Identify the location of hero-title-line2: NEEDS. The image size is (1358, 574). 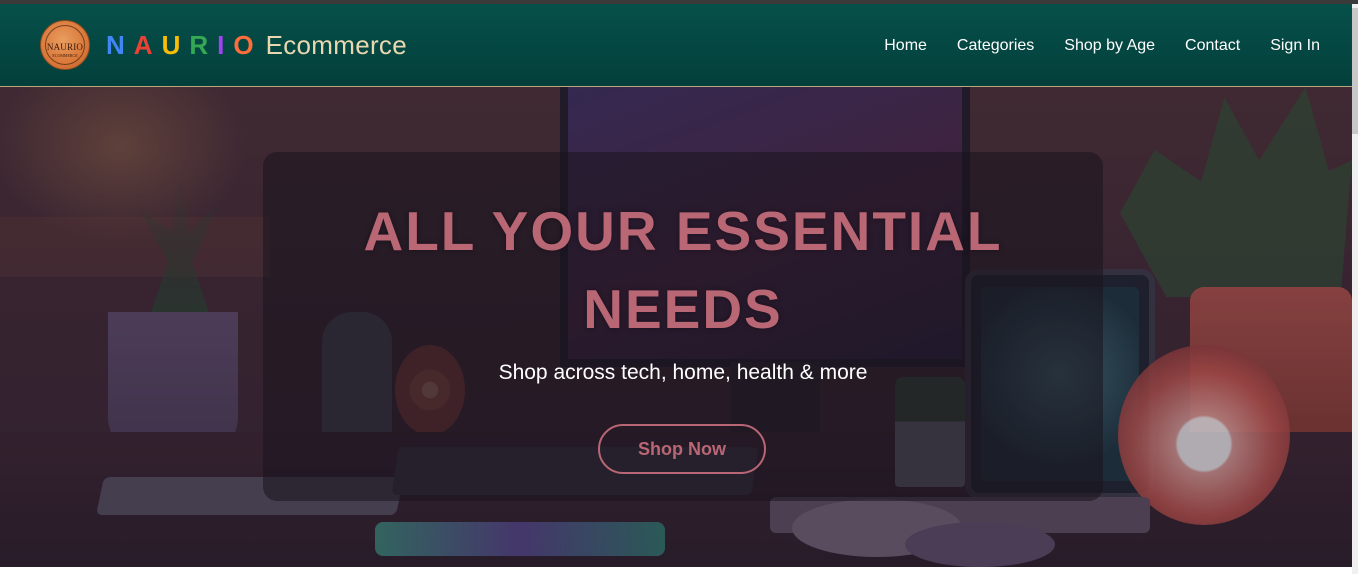
(683, 309).